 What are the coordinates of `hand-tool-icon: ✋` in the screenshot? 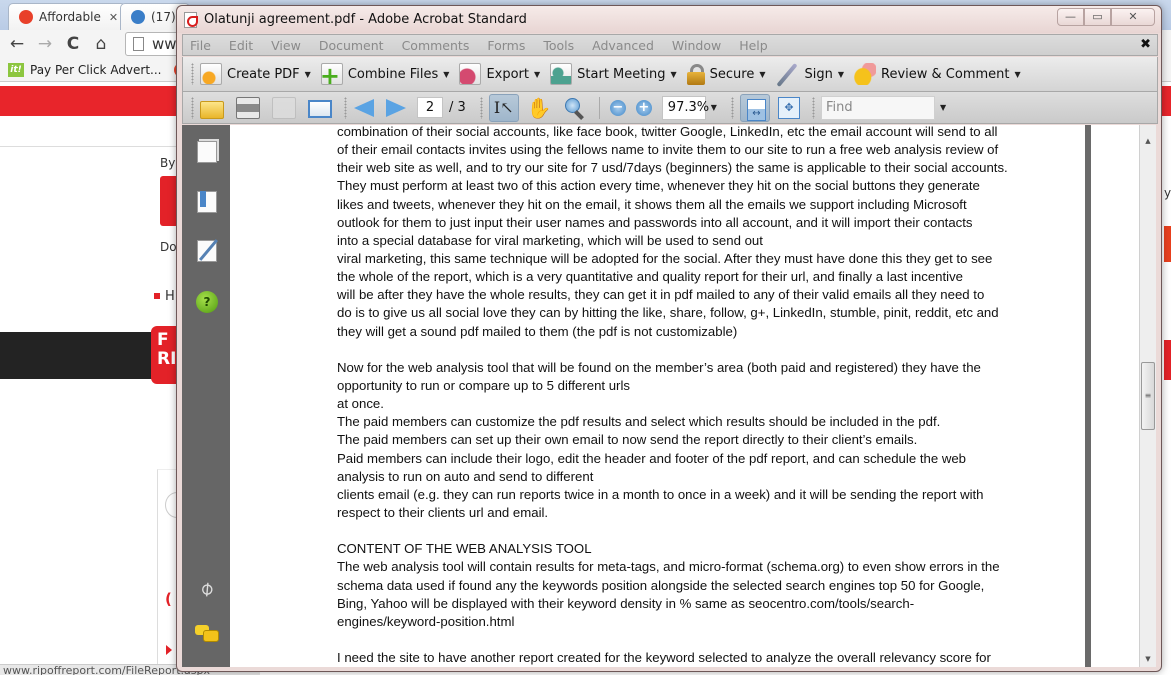 It's located at (539, 108).